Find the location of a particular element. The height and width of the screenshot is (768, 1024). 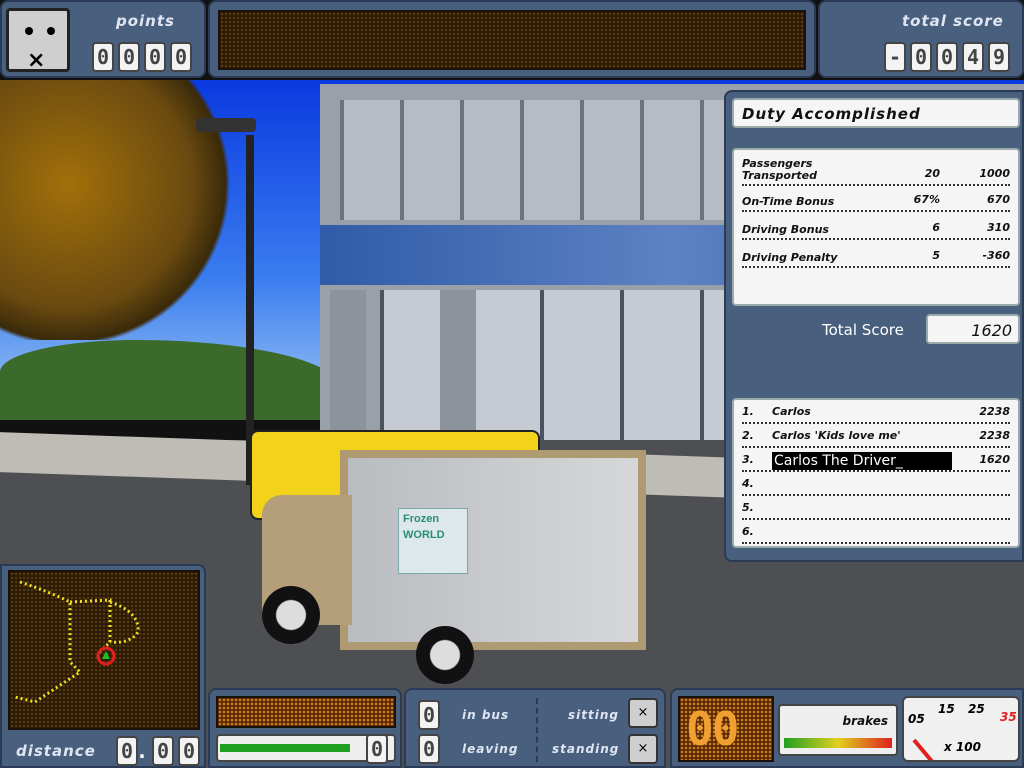

gear-led-display: 00 is located at coordinates (726, 729).